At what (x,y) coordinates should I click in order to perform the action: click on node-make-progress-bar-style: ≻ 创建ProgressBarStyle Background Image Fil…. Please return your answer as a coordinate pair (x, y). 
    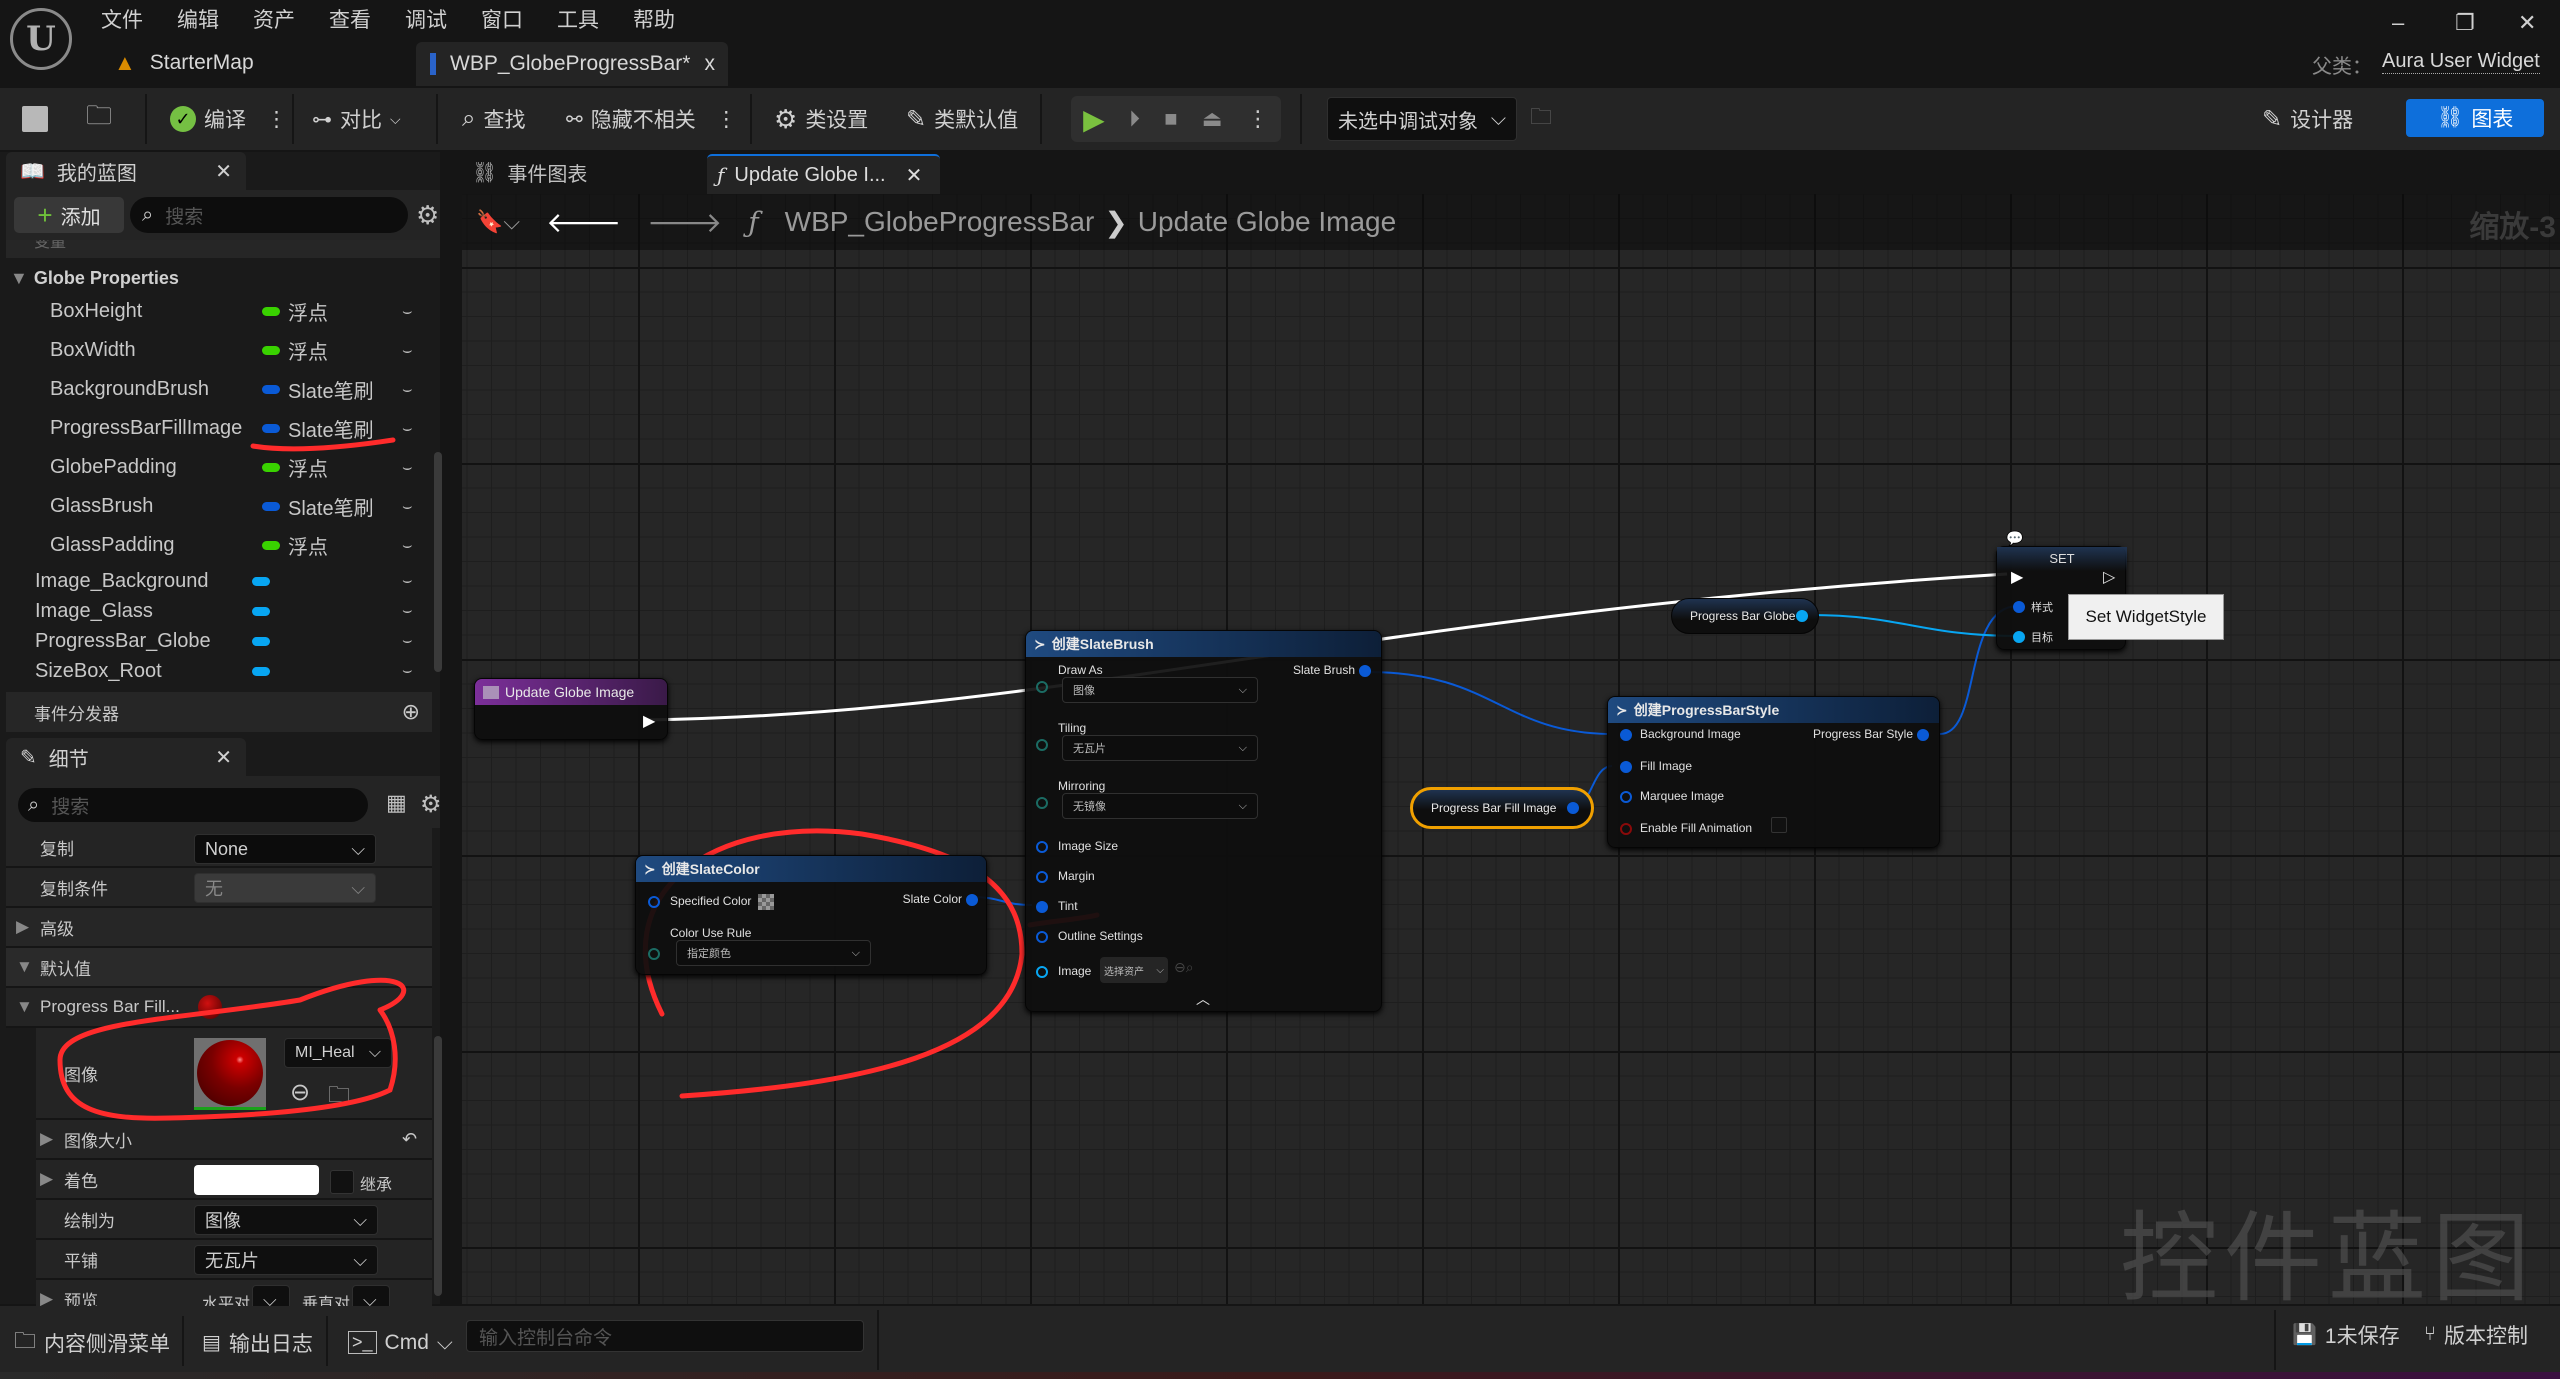
    Looking at the image, I should click on (1773, 772).